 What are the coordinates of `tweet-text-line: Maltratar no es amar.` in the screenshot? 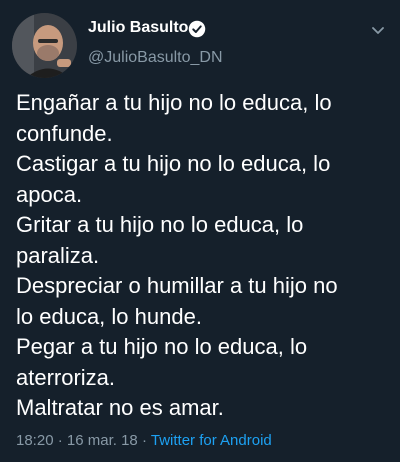 It's located at (120, 407).